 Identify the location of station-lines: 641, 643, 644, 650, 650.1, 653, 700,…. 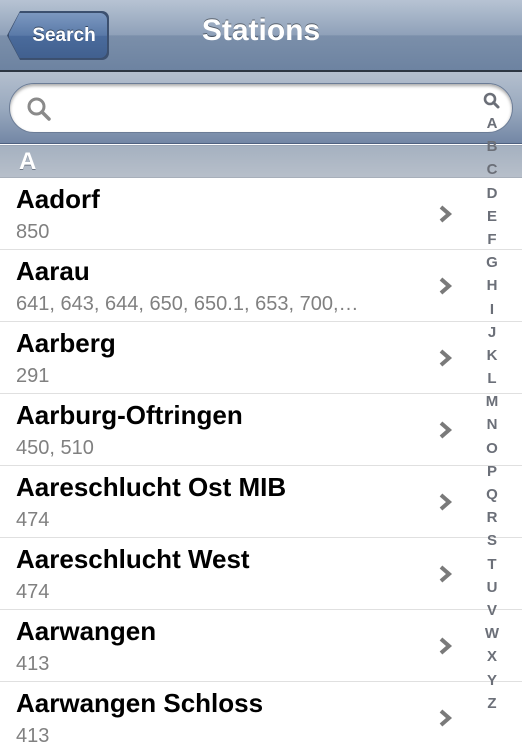
(187, 304).